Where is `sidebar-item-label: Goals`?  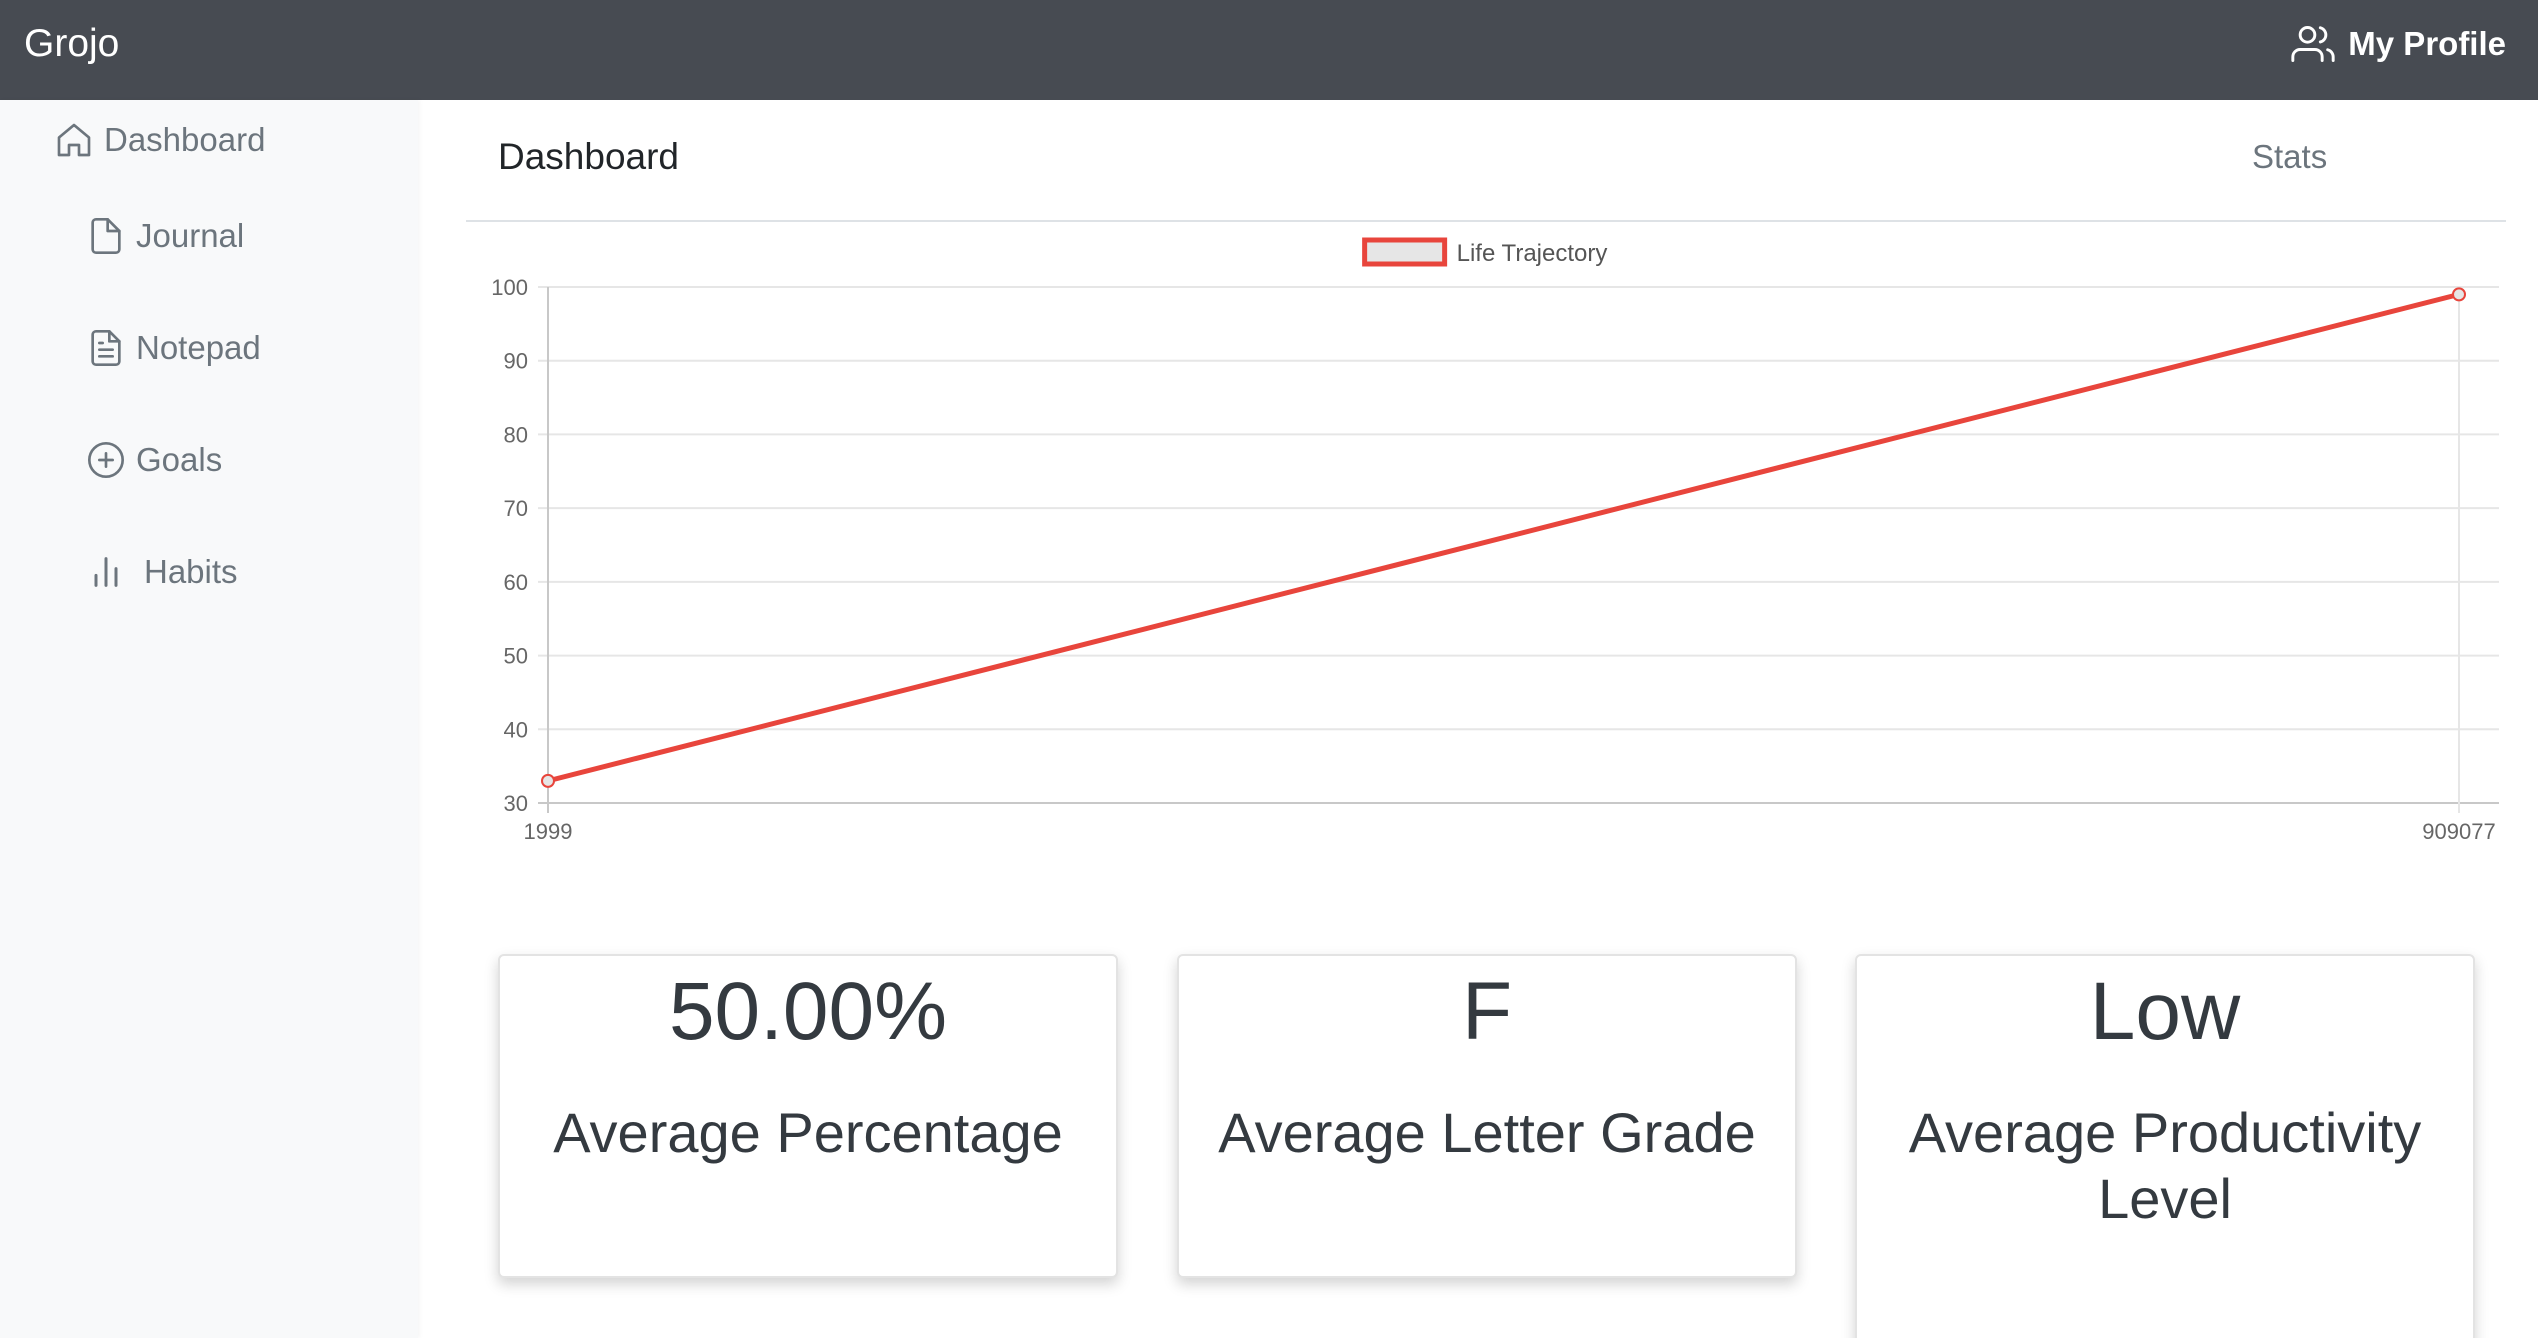
sidebar-item-label: Goals is located at coordinates (179, 459).